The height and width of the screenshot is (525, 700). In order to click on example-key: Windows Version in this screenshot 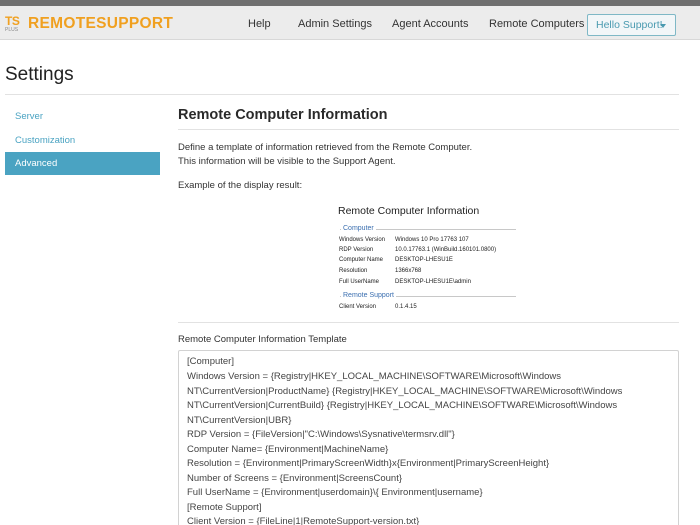, I will do `click(362, 240)`.